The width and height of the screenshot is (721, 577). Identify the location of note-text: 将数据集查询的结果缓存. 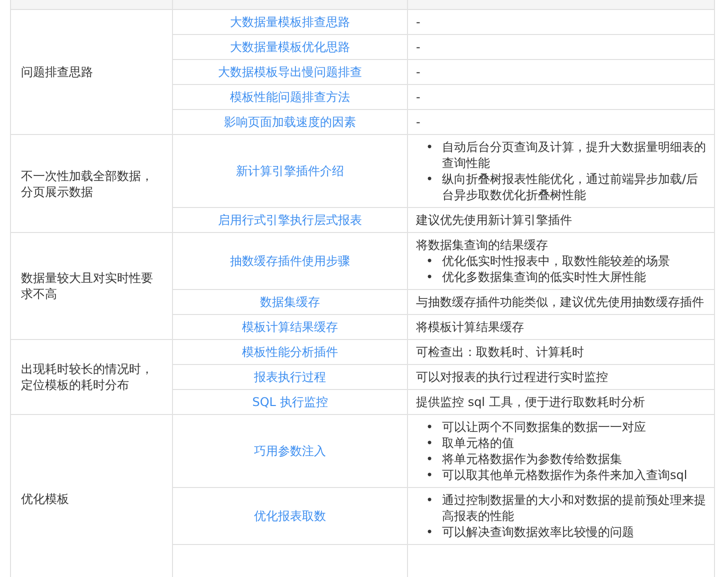
(482, 245).